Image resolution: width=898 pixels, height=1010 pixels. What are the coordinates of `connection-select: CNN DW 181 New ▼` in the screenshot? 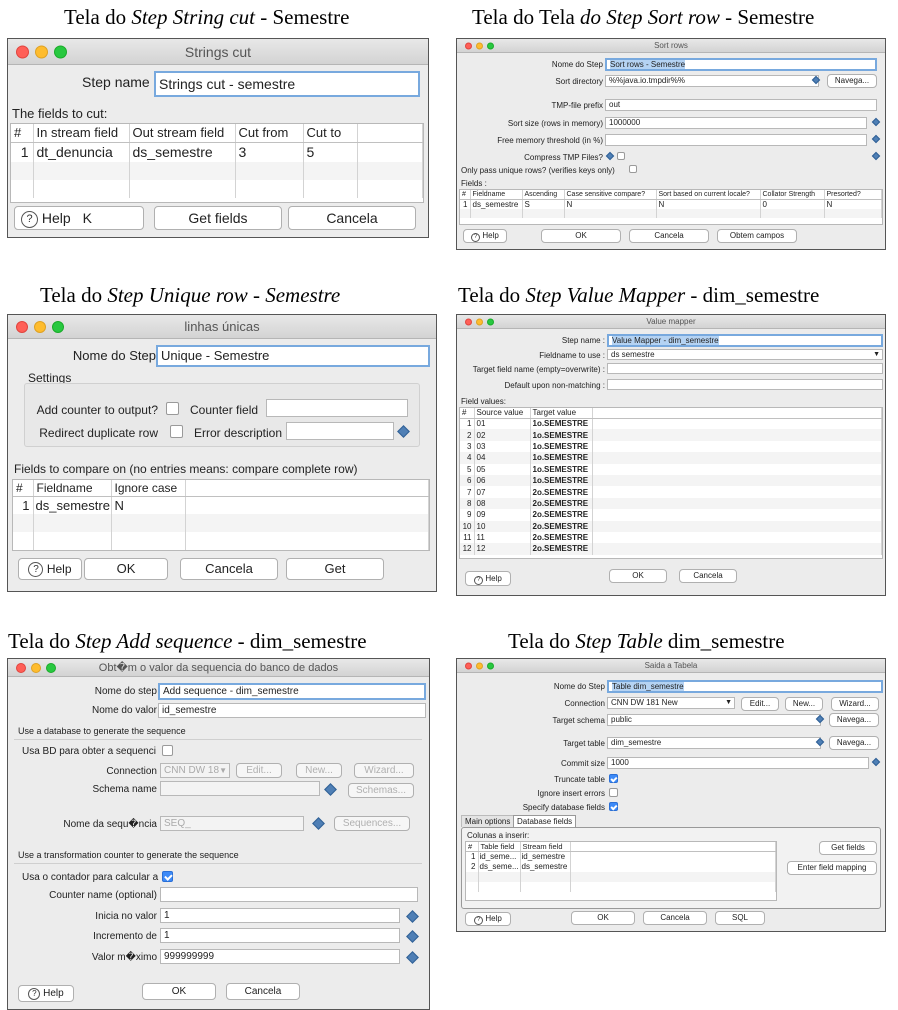 It's located at (671, 703).